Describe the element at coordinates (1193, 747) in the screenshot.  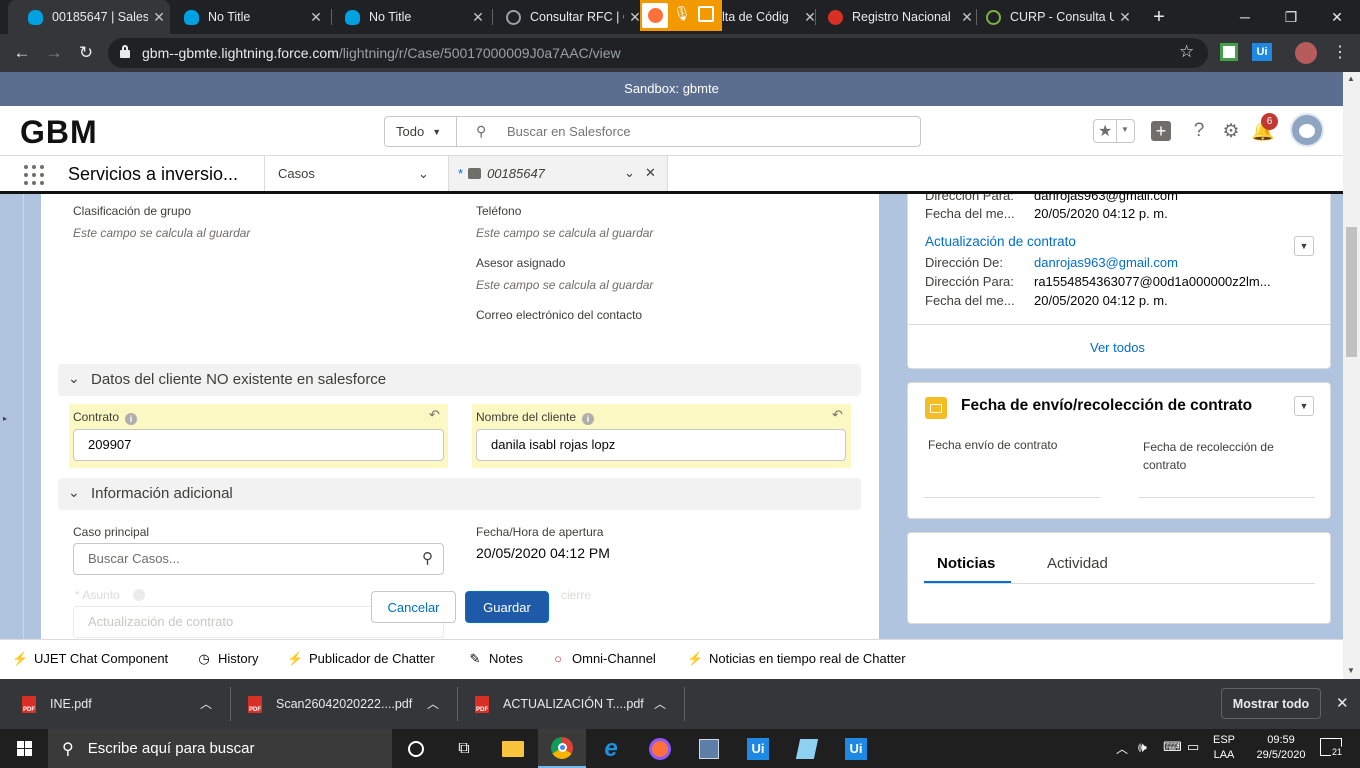
I see `display-icon: ▭` at that location.